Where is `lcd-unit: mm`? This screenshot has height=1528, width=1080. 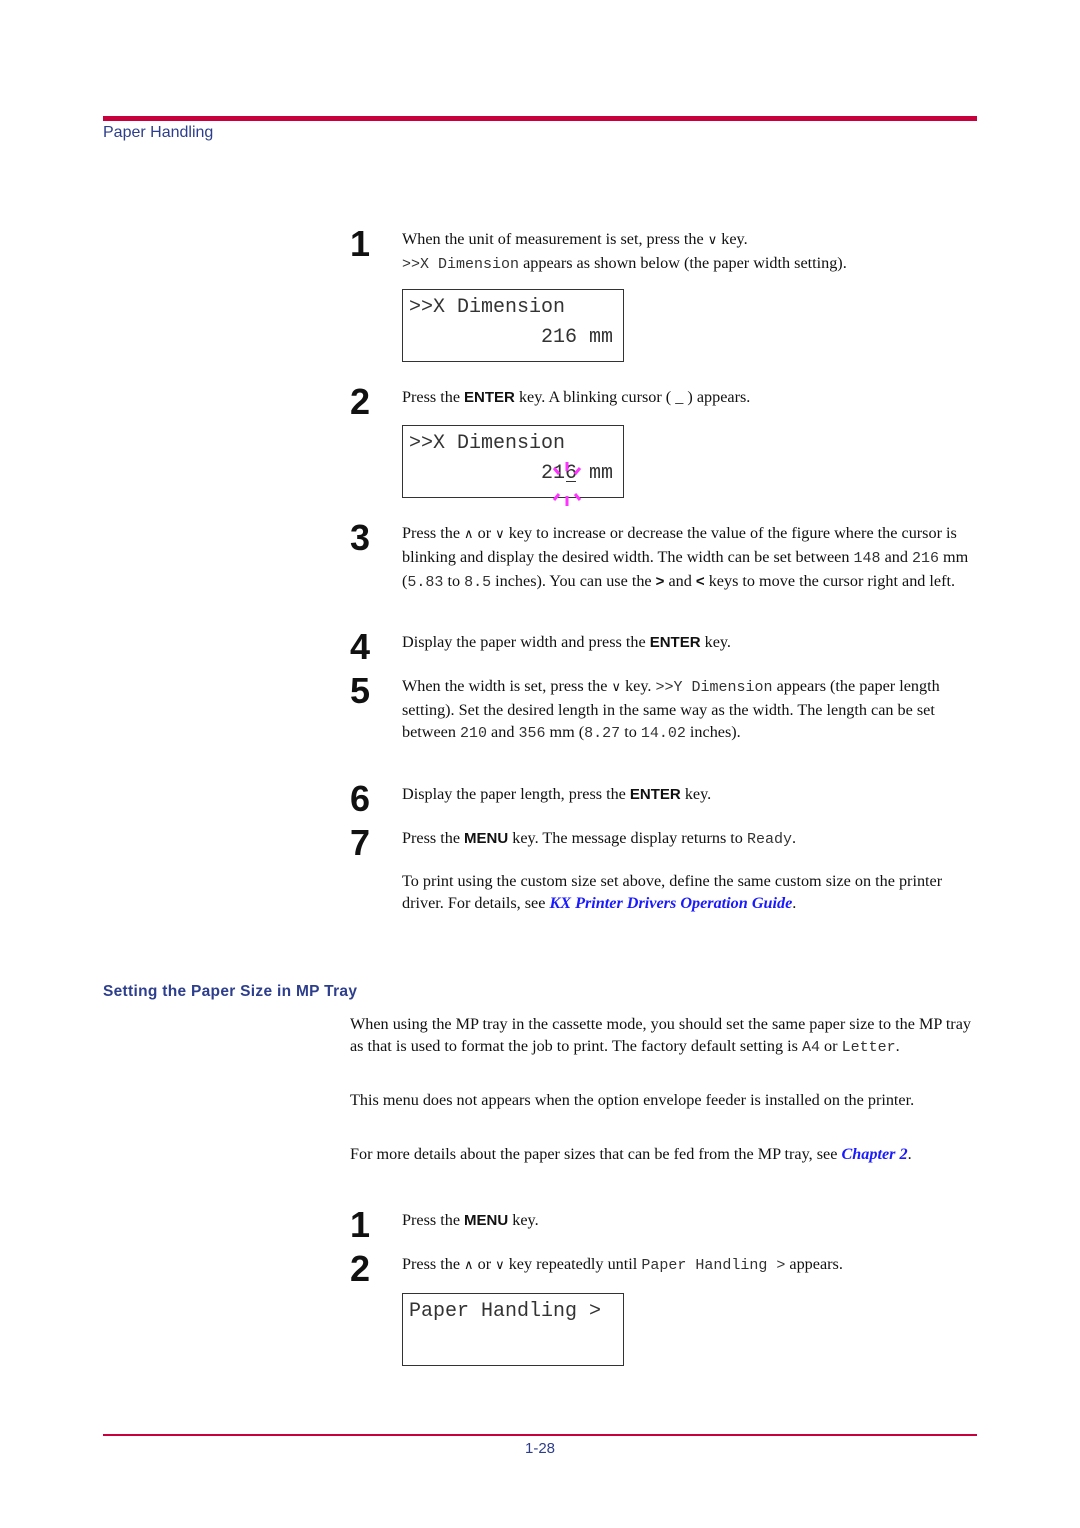 lcd-unit: mm is located at coordinates (594, 337).